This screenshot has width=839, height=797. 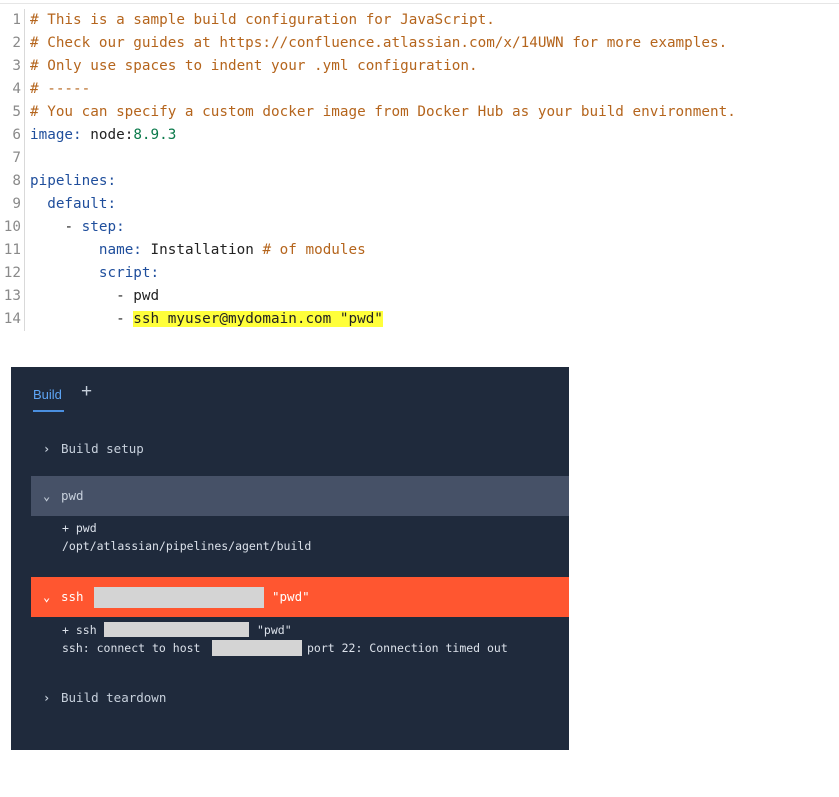 I want to click on comment-text: # of modules, so click(x=314, y=250).